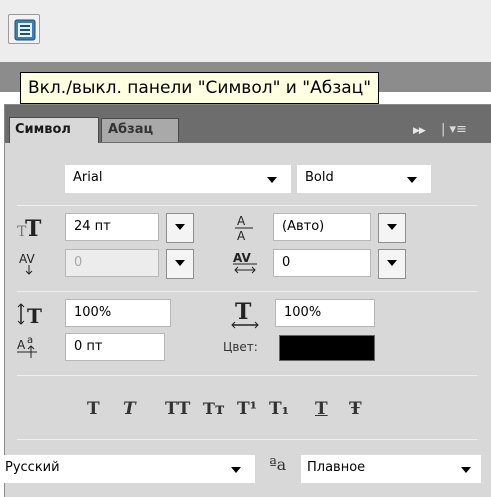  Describe the element at coordinates (279, 409) in the screenshot. I see `subscript-button: Т₁` at that location.